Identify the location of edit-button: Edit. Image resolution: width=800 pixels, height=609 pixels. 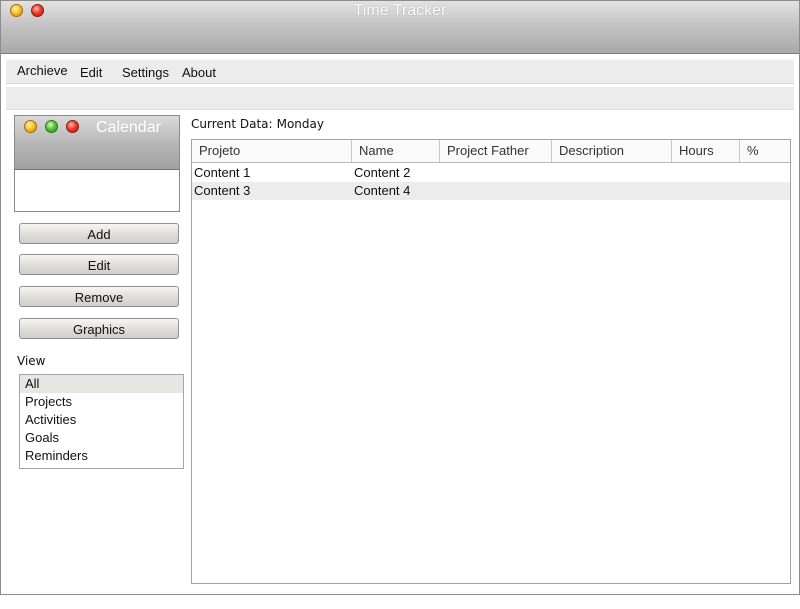
(99, 264).